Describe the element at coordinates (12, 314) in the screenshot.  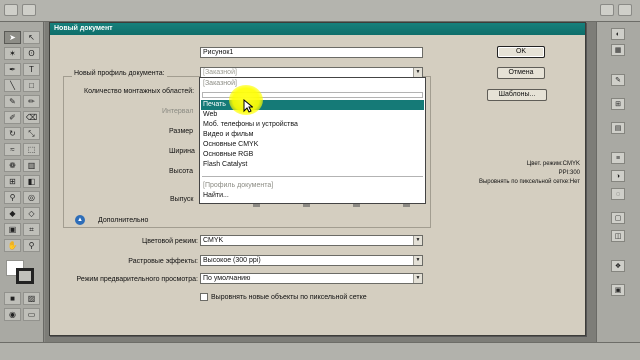
I see `draw-mode-icon: ◉` at that location.